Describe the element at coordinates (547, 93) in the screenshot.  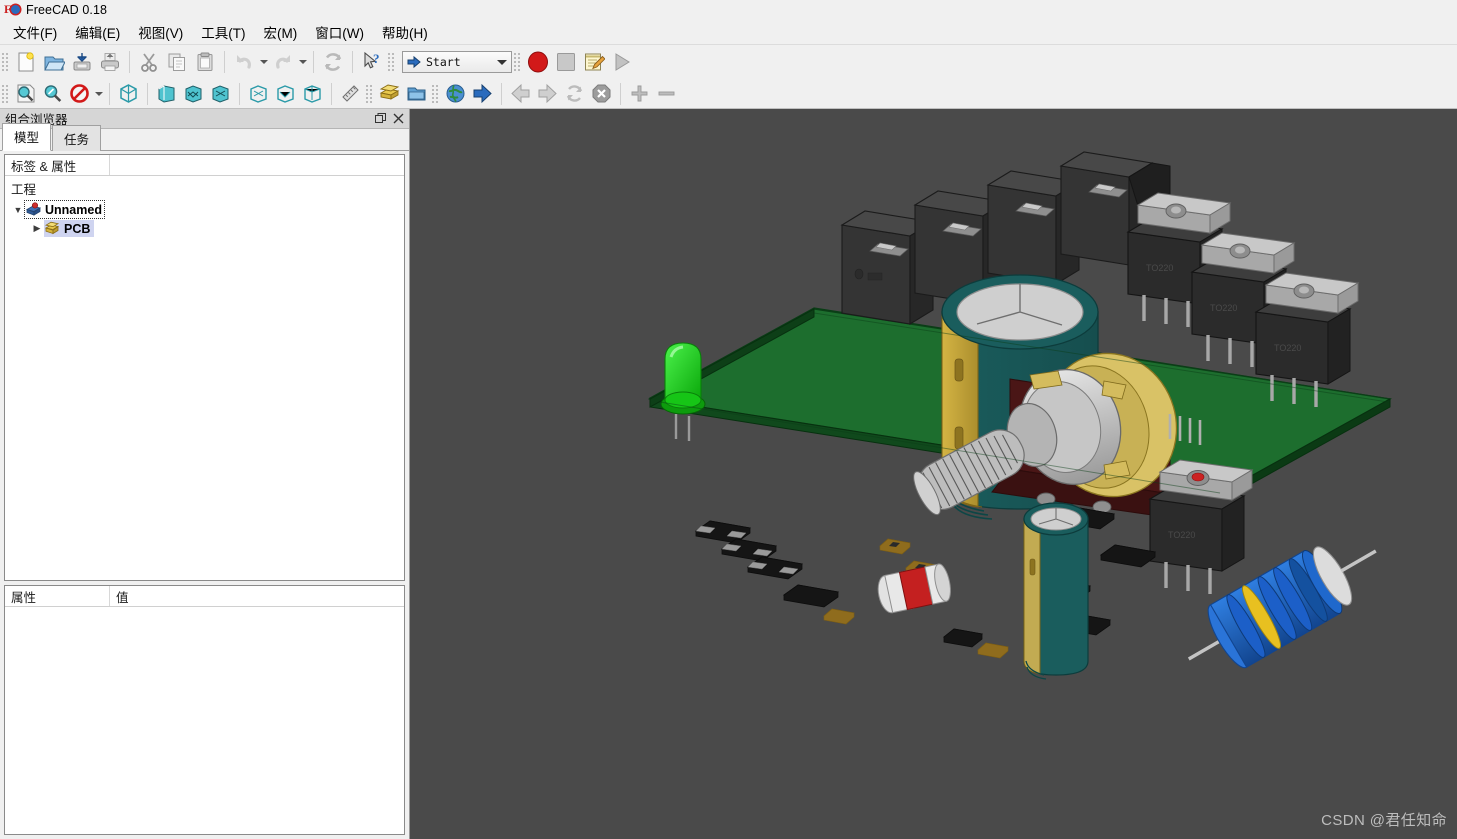
I see `nav-forward-icon` at that location.